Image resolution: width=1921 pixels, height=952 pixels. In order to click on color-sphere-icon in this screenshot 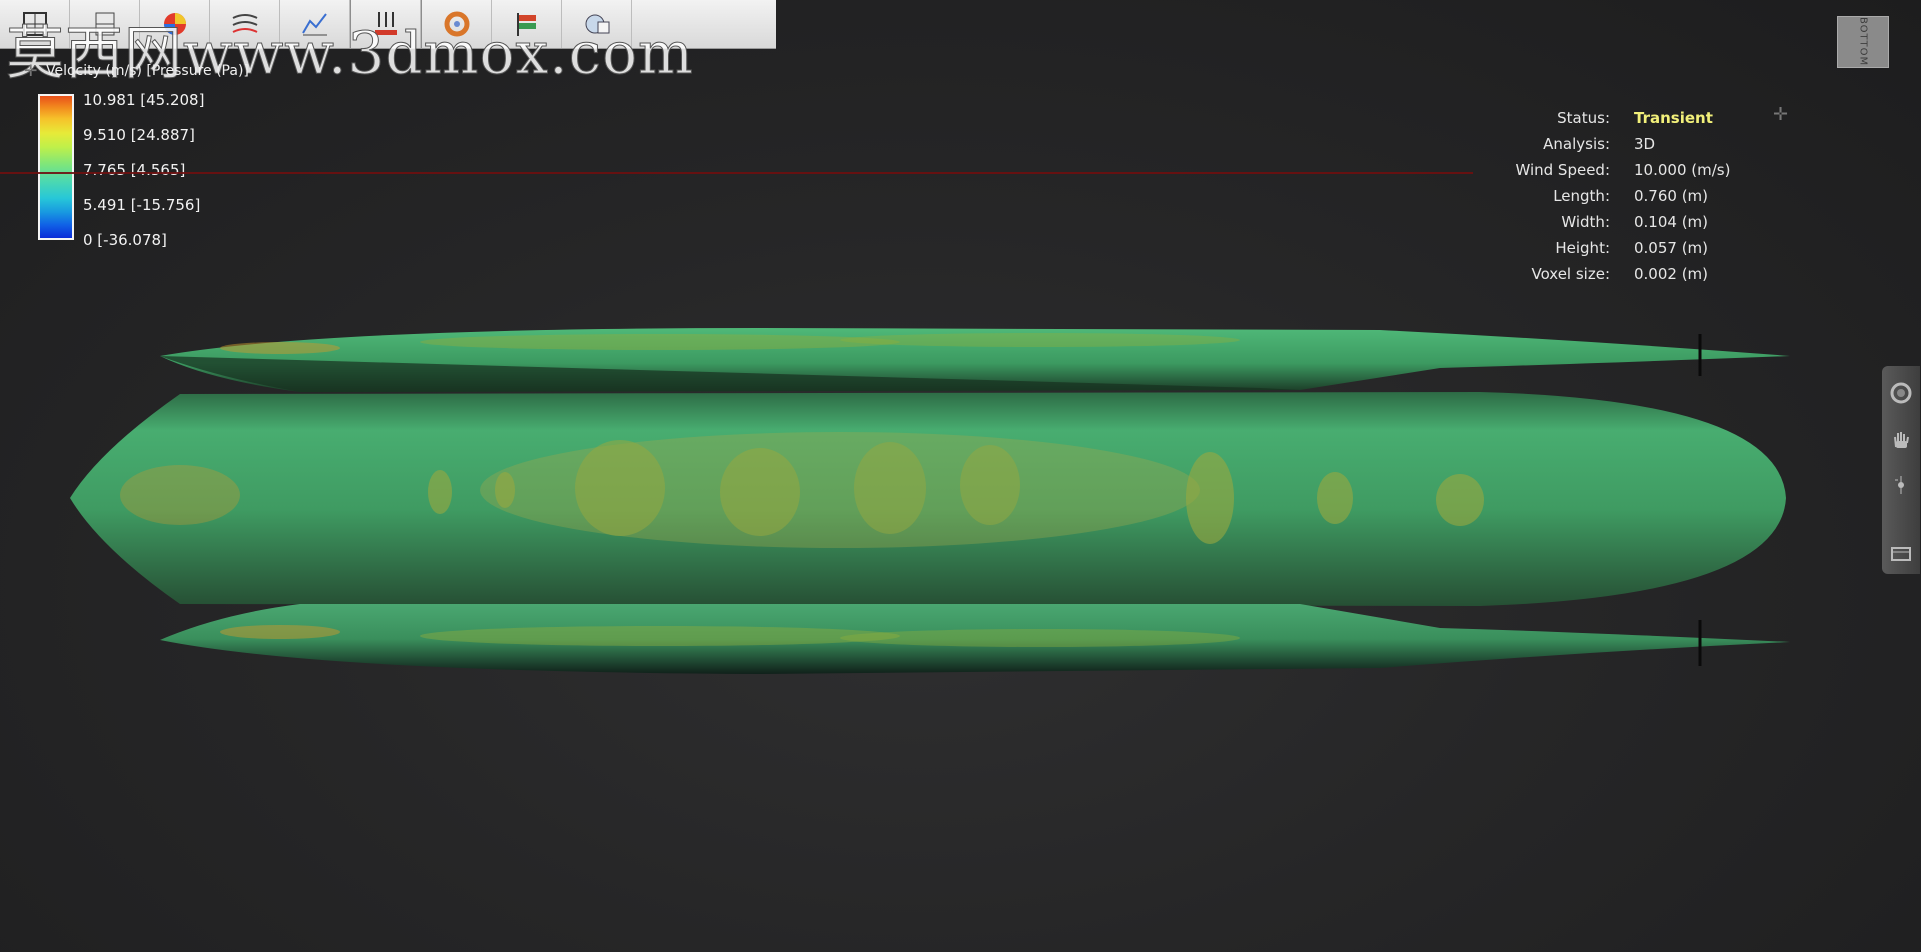, I will do `click(174, 24)`.